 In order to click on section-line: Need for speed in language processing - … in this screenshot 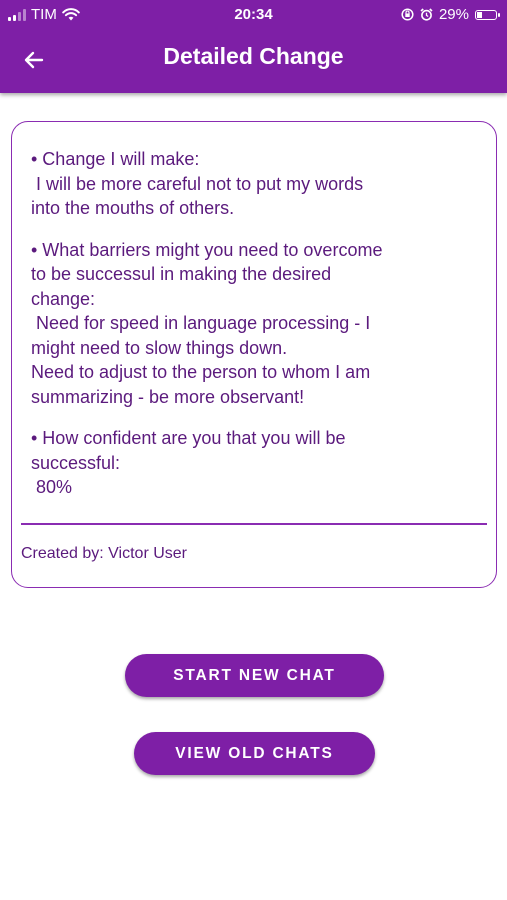, I will do `click(201, 323)`.